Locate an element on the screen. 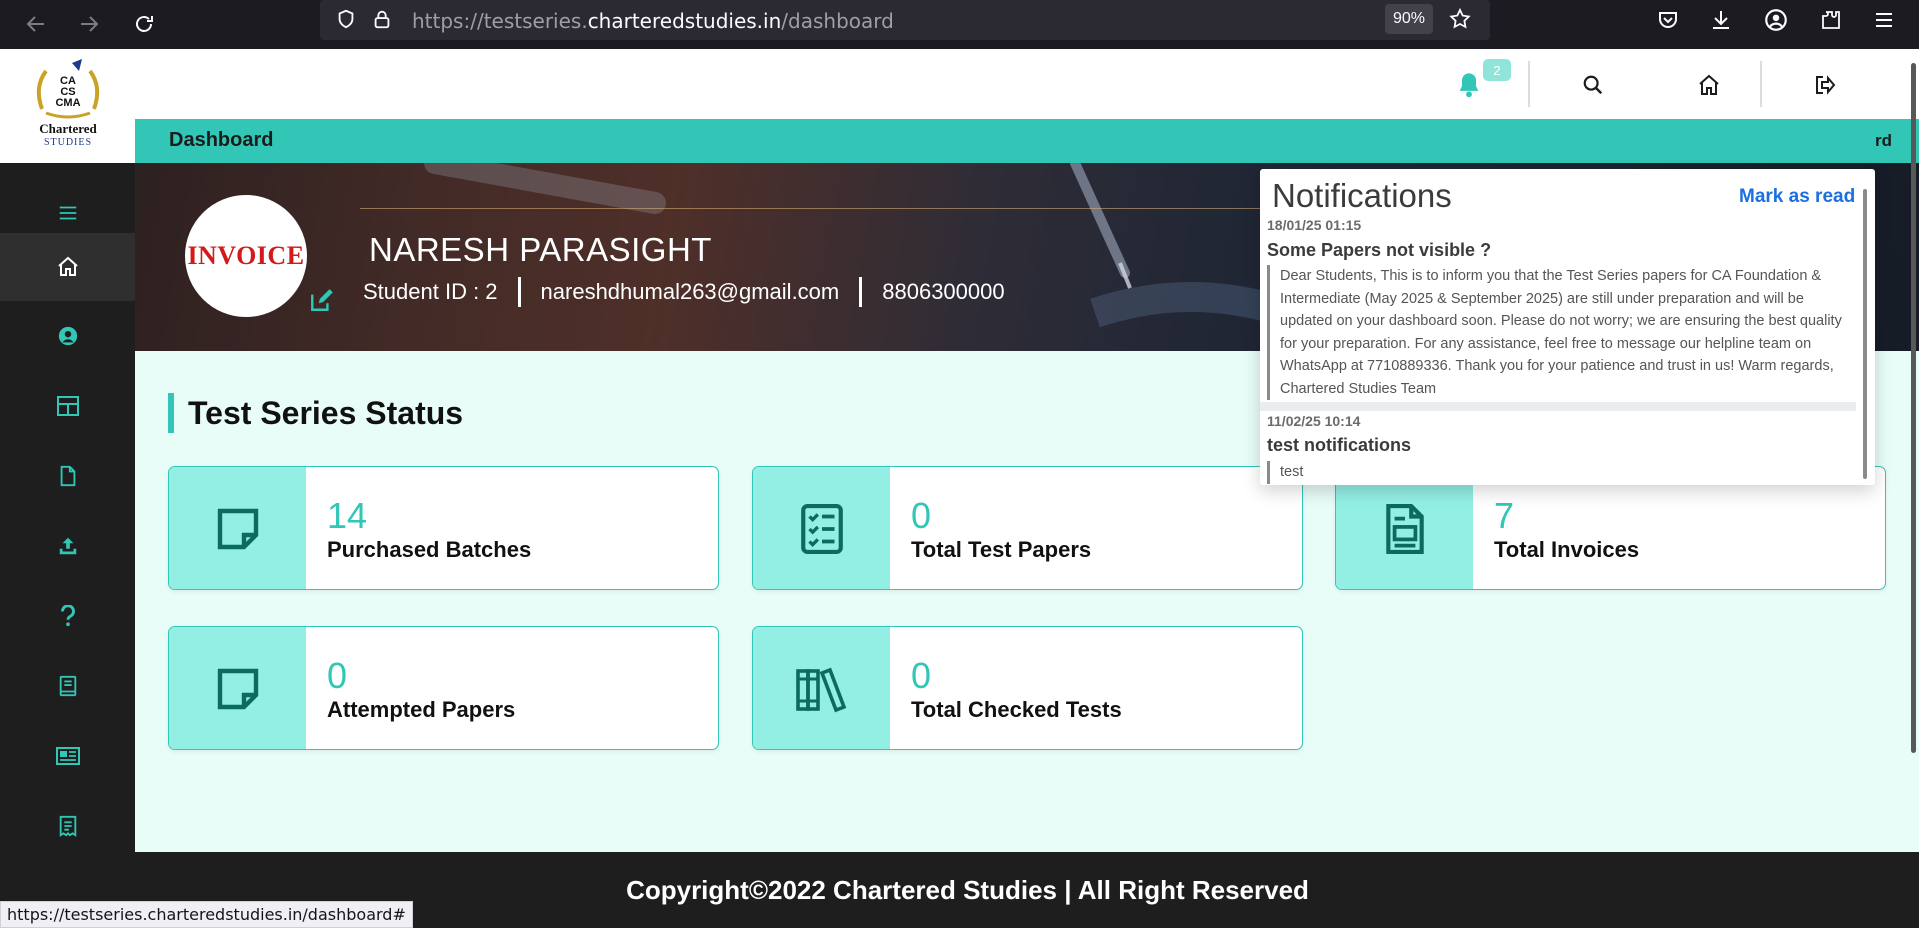 This screenshot has width=1919, height=928. sidebar-item-results is located at coordinates (67, 826).